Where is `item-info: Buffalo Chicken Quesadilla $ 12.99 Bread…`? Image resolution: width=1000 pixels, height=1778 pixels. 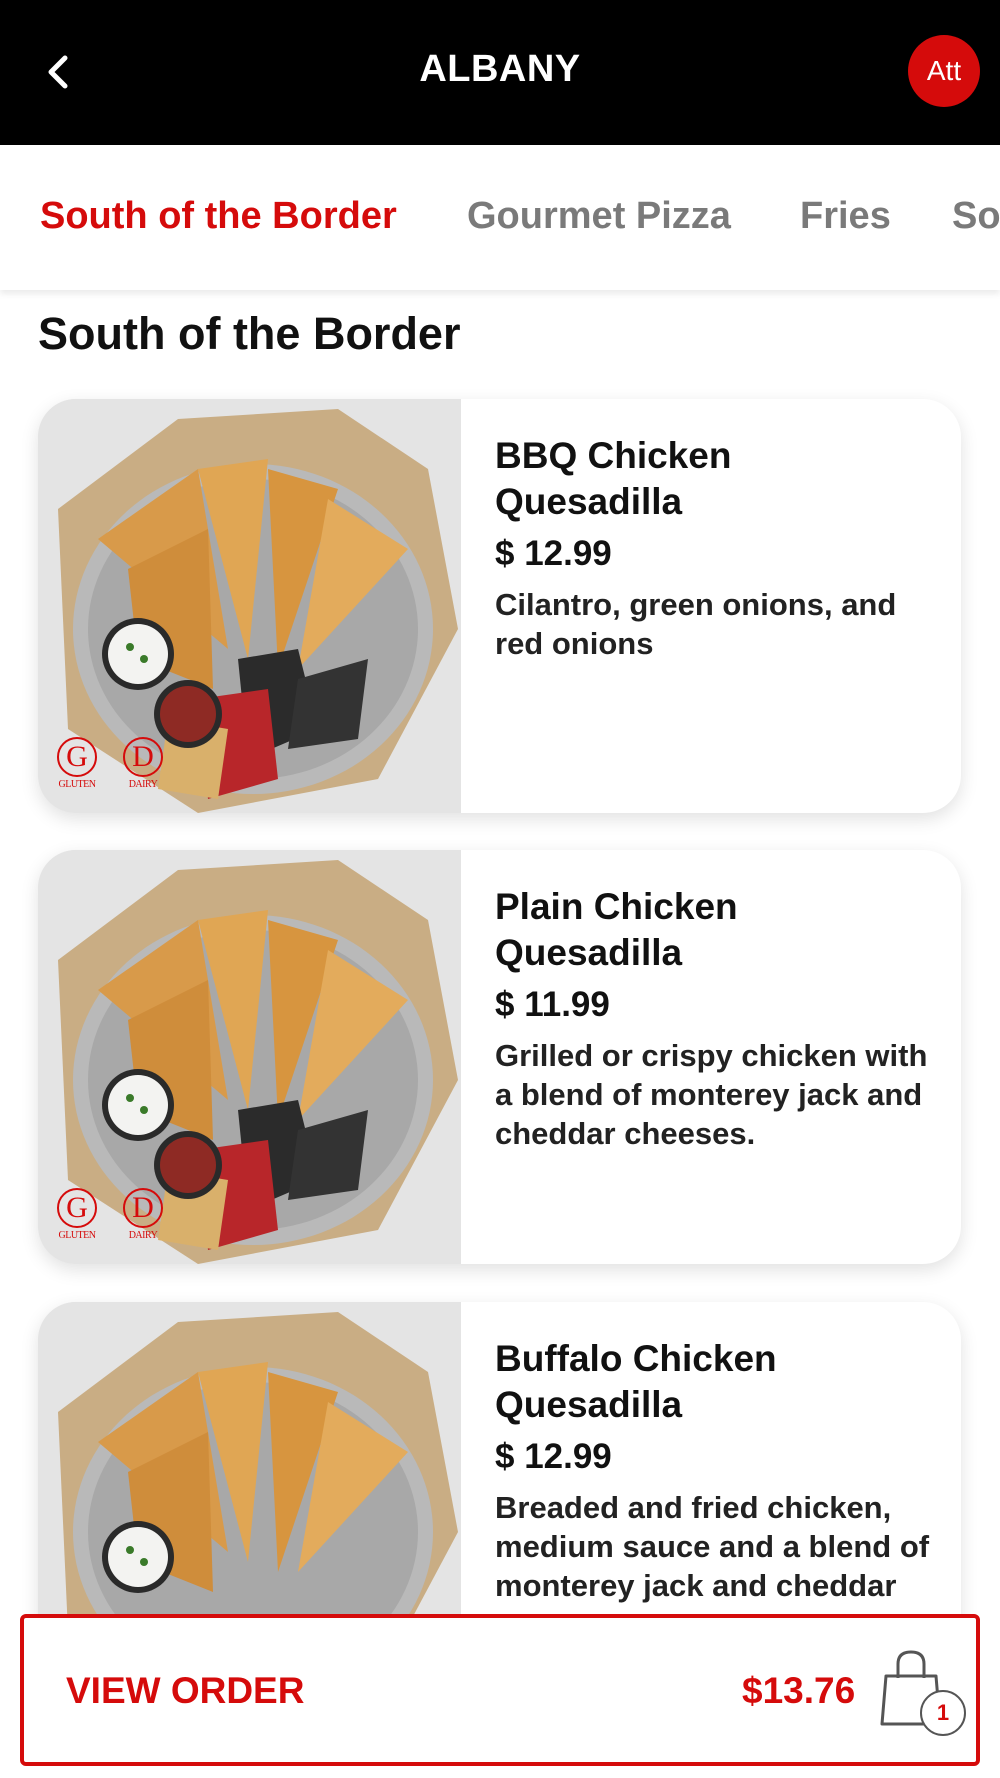
item-info: Buffalo Chicken Quesadilla $ 12.99 Bread… is located at coordinates (715, 1470).